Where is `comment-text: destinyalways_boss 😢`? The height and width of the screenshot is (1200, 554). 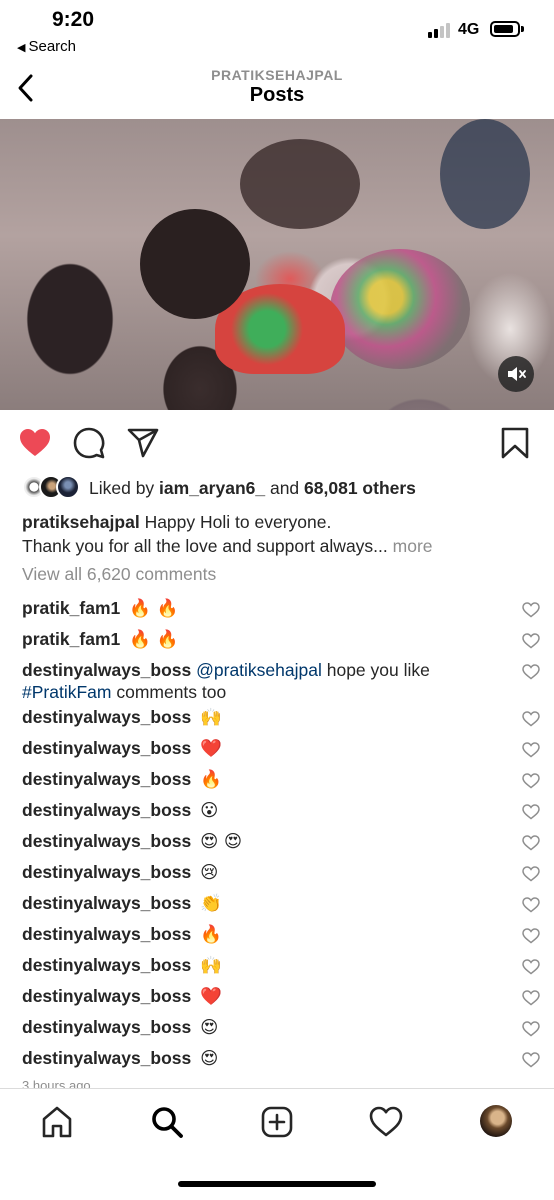
comment-text: destinyalways_boss 😢 is located at coordinates (262, 872).